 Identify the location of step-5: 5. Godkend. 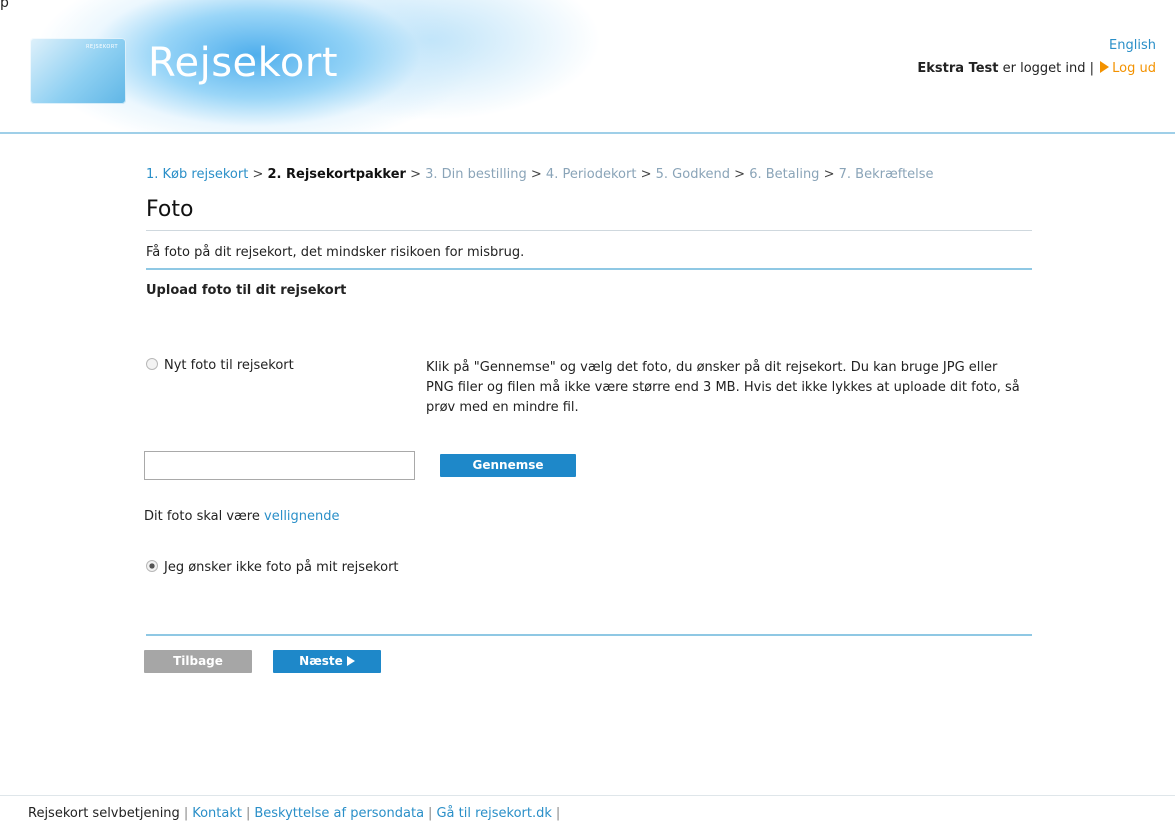
(693, 174).